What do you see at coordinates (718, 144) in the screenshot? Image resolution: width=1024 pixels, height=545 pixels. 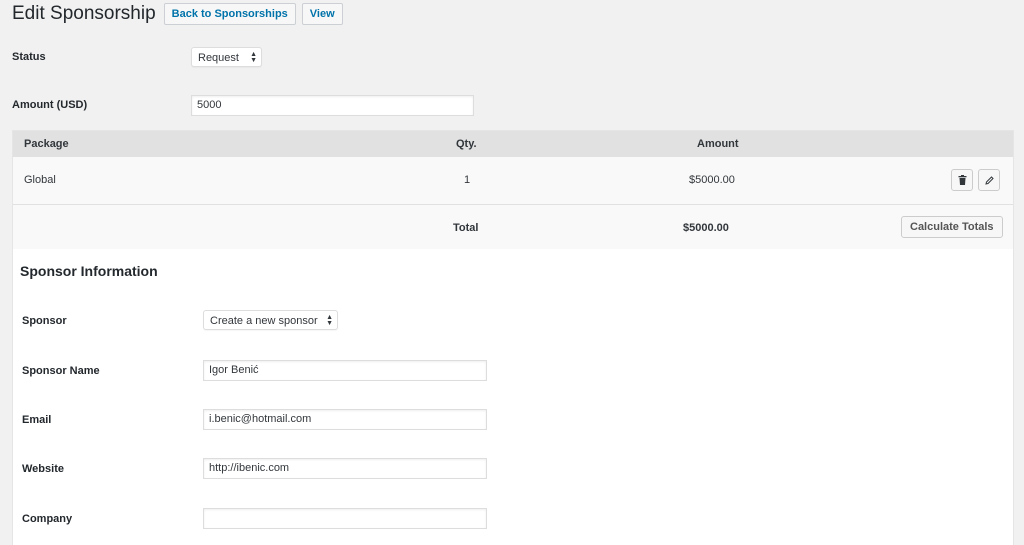 I see `header-amount: Amount` at bounding box center [718, 144].